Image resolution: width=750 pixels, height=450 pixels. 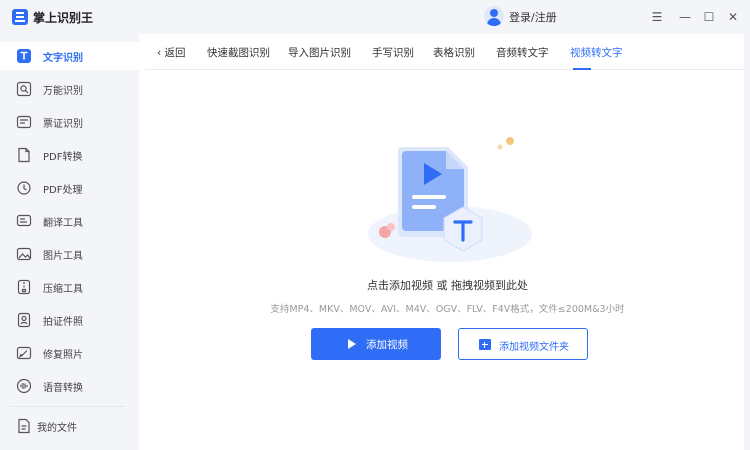 I want to click on sidebar-item-voice-convert: 语音转换, so click(x=69, y=386).